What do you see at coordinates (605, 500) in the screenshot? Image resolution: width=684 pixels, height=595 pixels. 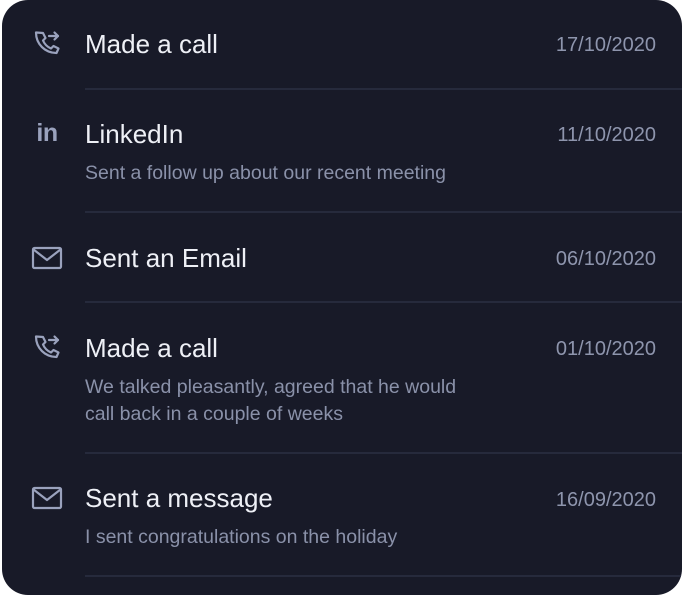 I see `activity-date: 16/09/2020` at bounding box center [605, 500].